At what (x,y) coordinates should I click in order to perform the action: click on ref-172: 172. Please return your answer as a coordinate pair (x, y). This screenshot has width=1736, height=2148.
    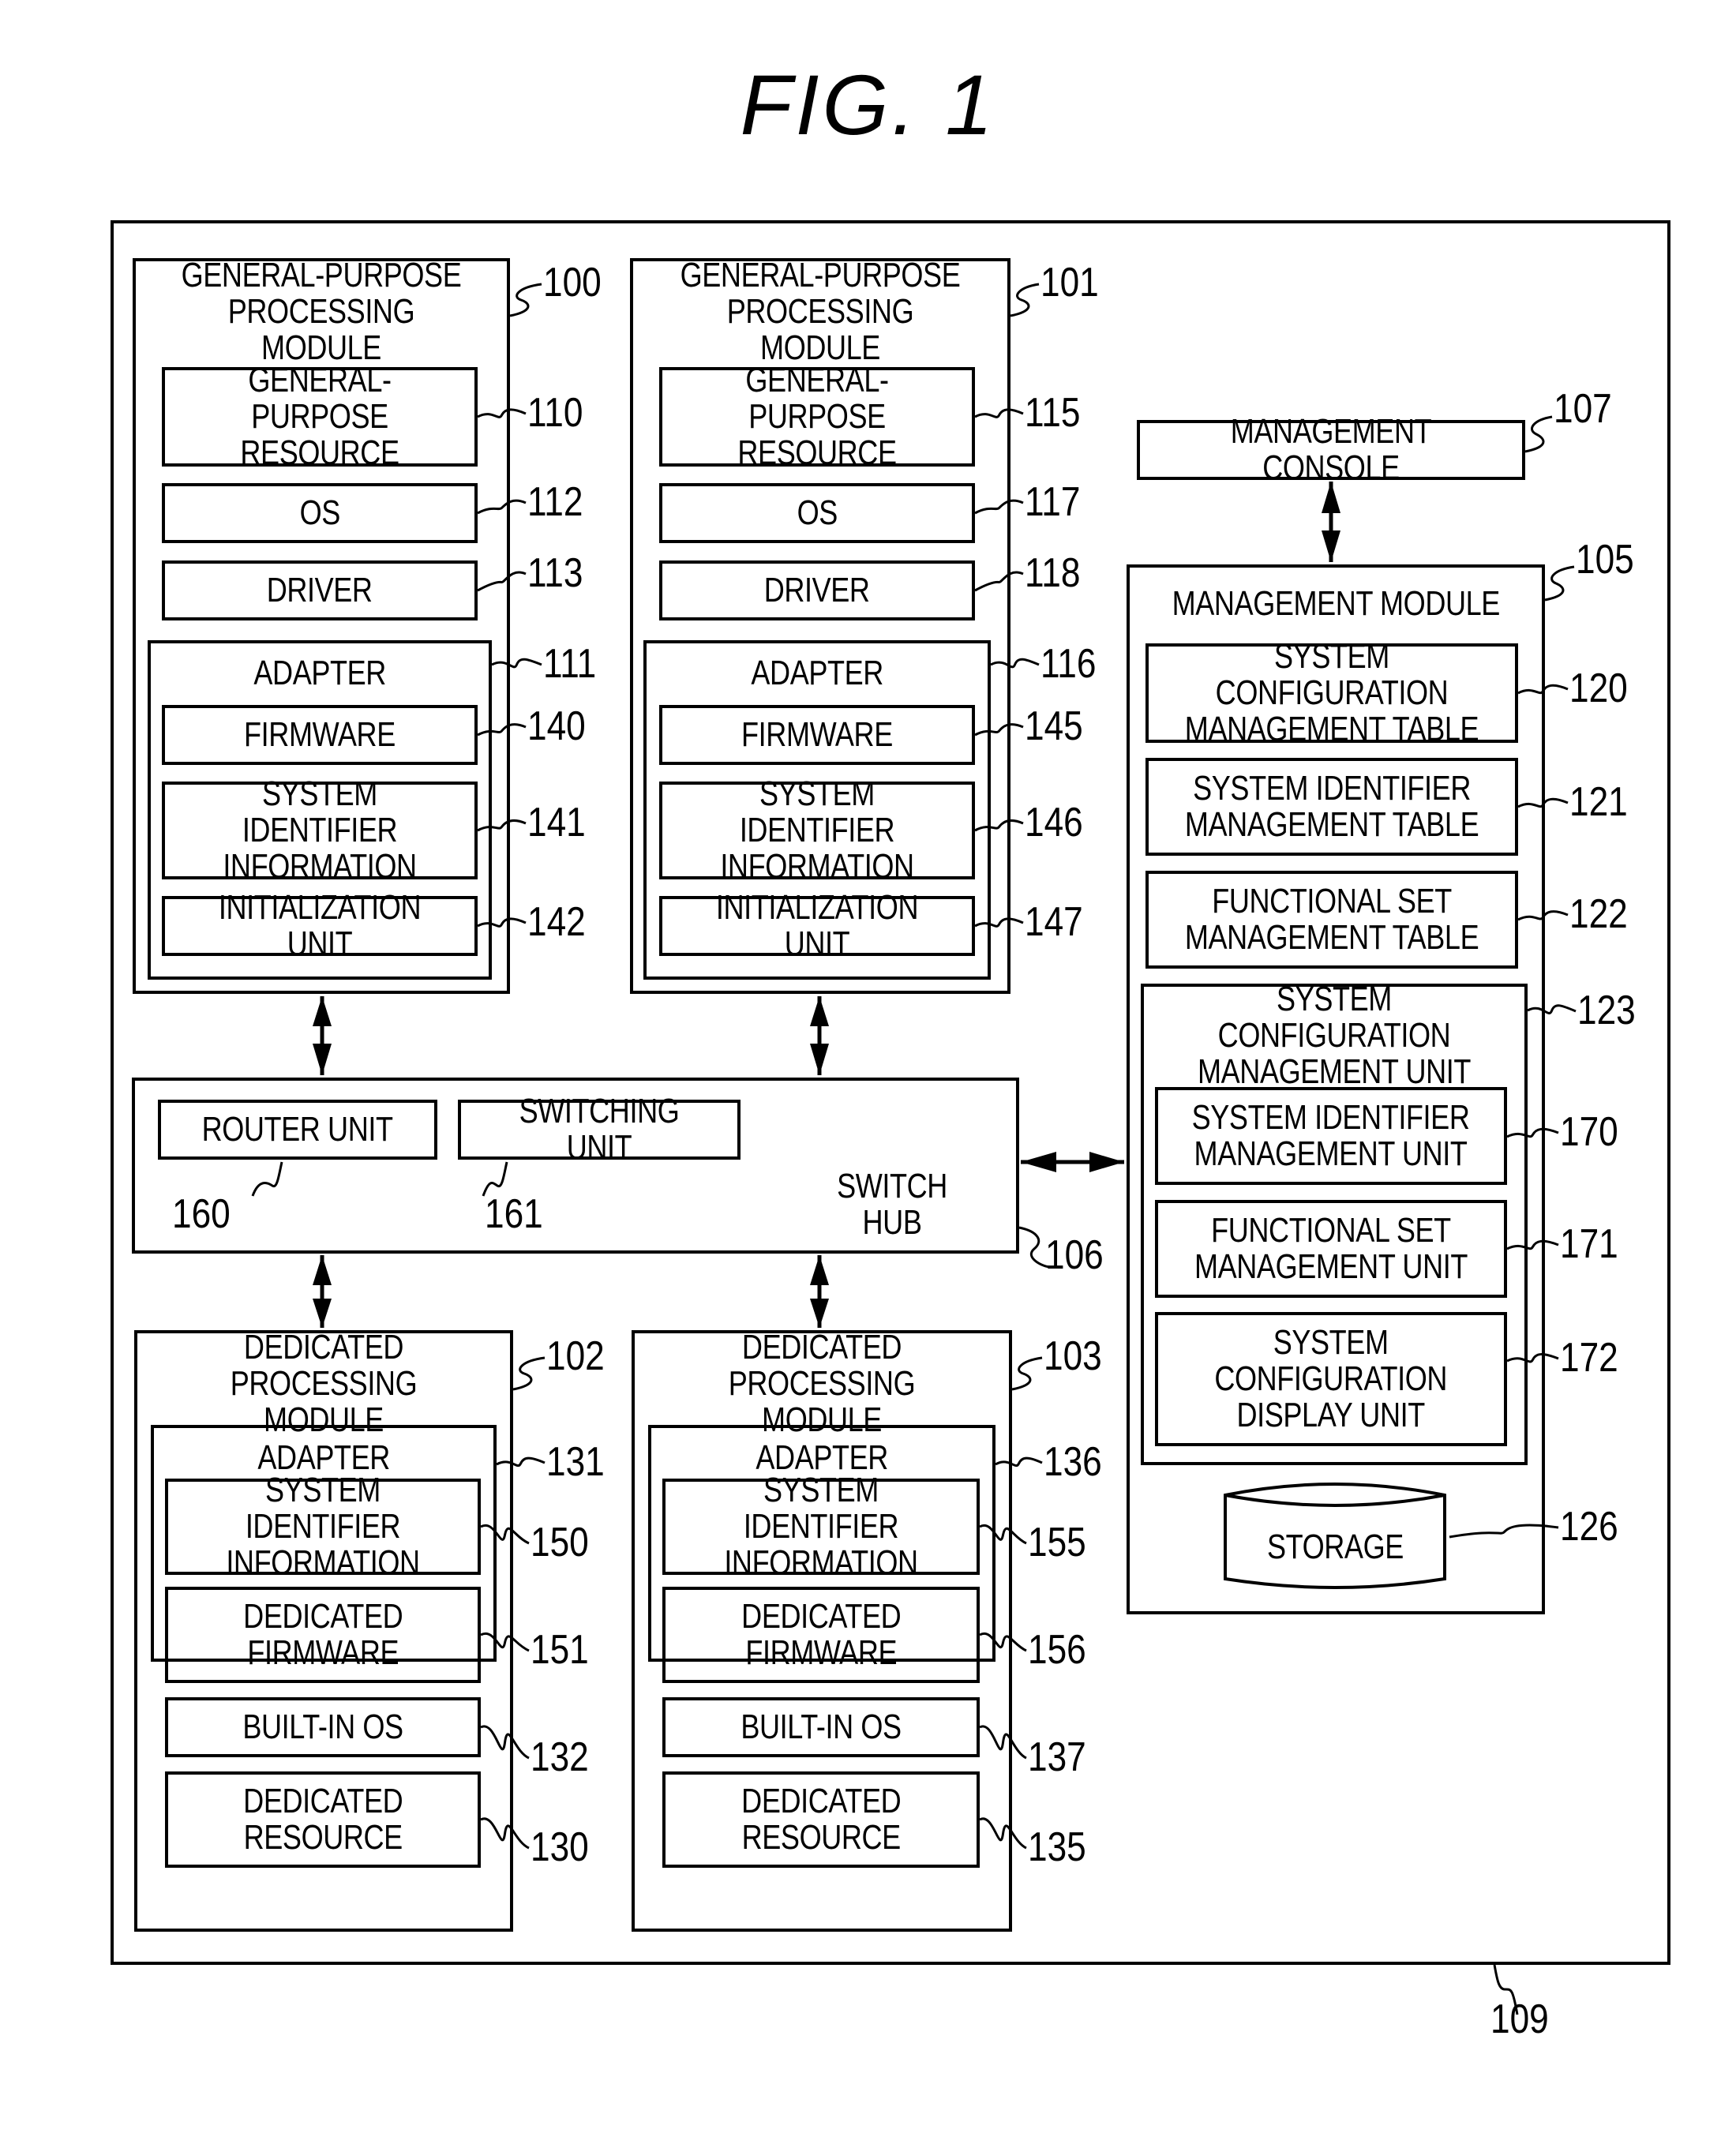
    Looking at the image, I should click on (1589, 1358).